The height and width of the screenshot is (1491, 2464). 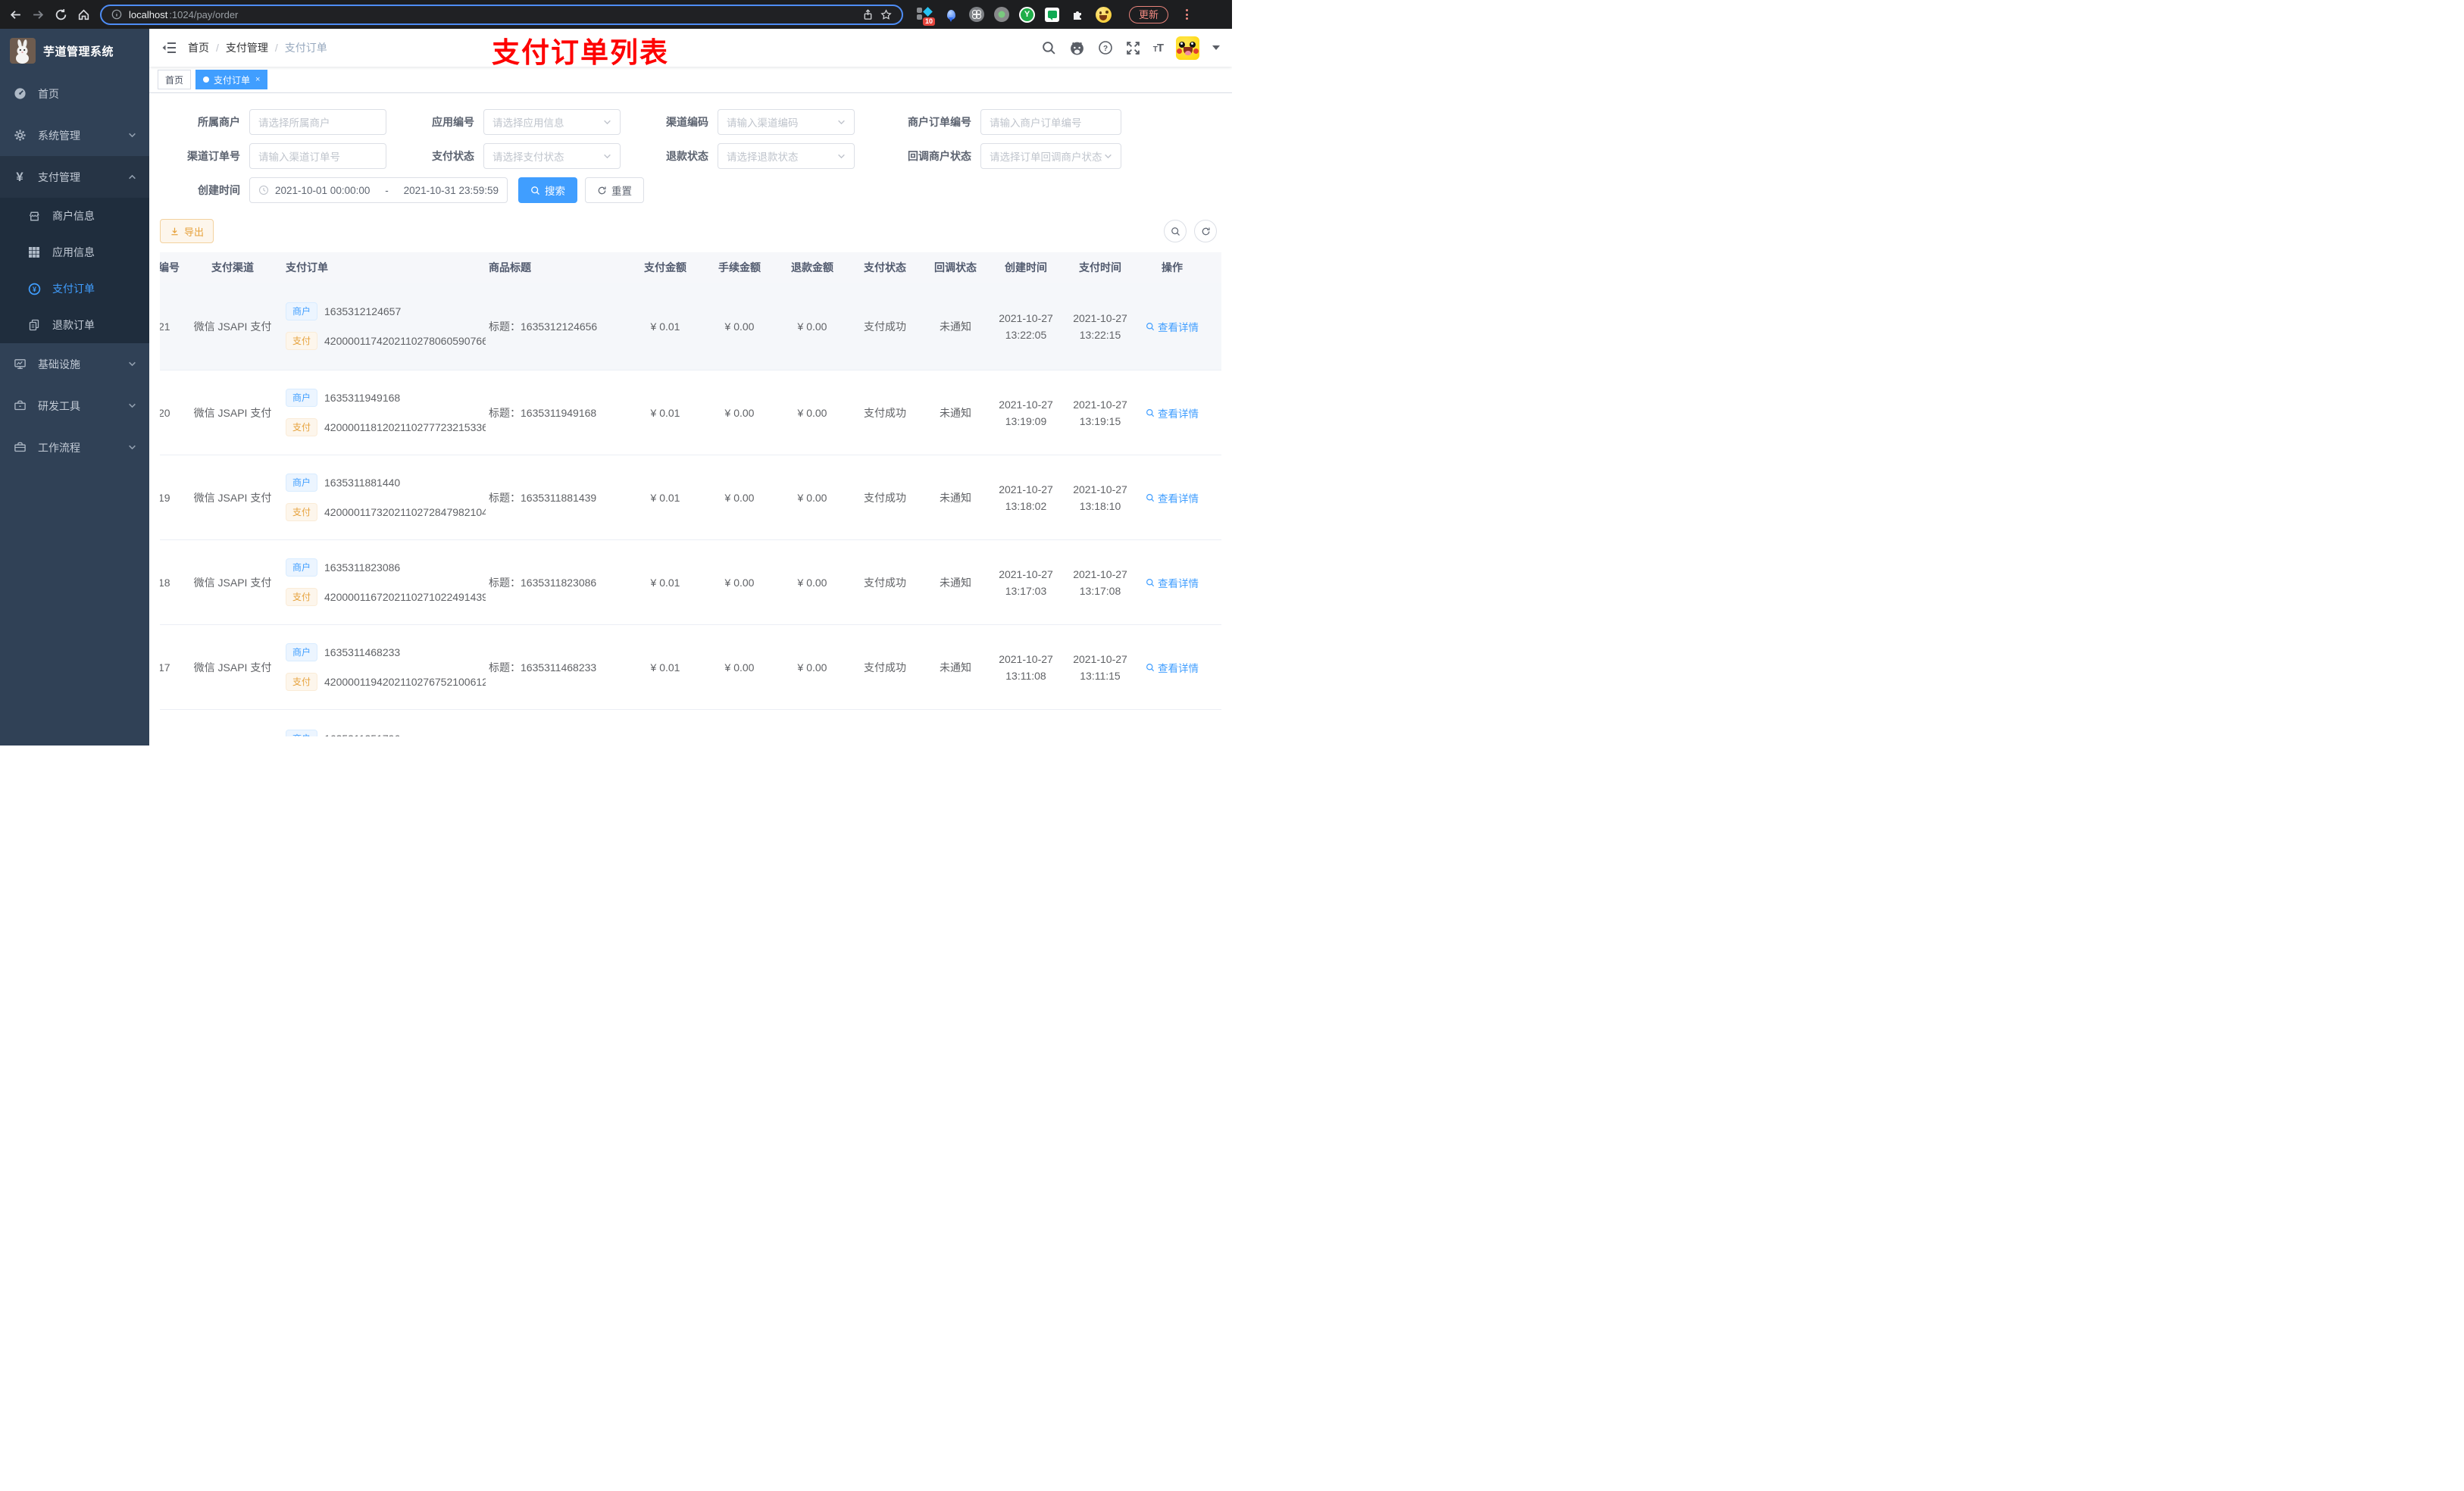 What do you see at coordinates (1050, 156) in the screenshot?
I see `notify-status-select: 请选择订单回调商户状态` at bounding box center [1050, 156].